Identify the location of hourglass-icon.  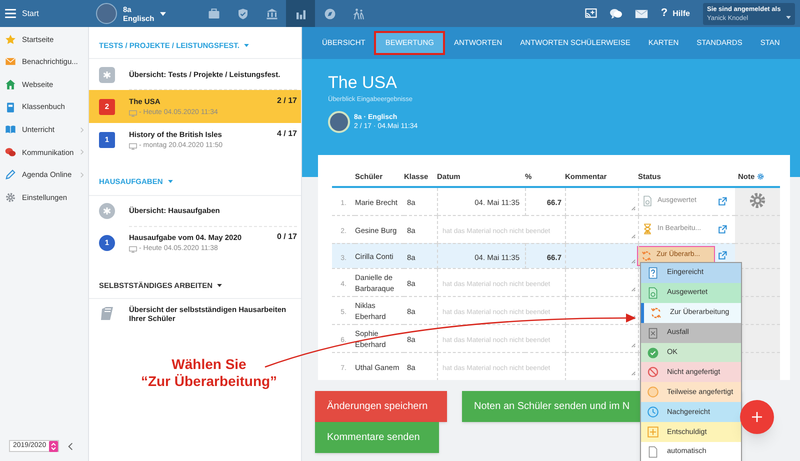
(647, 229).